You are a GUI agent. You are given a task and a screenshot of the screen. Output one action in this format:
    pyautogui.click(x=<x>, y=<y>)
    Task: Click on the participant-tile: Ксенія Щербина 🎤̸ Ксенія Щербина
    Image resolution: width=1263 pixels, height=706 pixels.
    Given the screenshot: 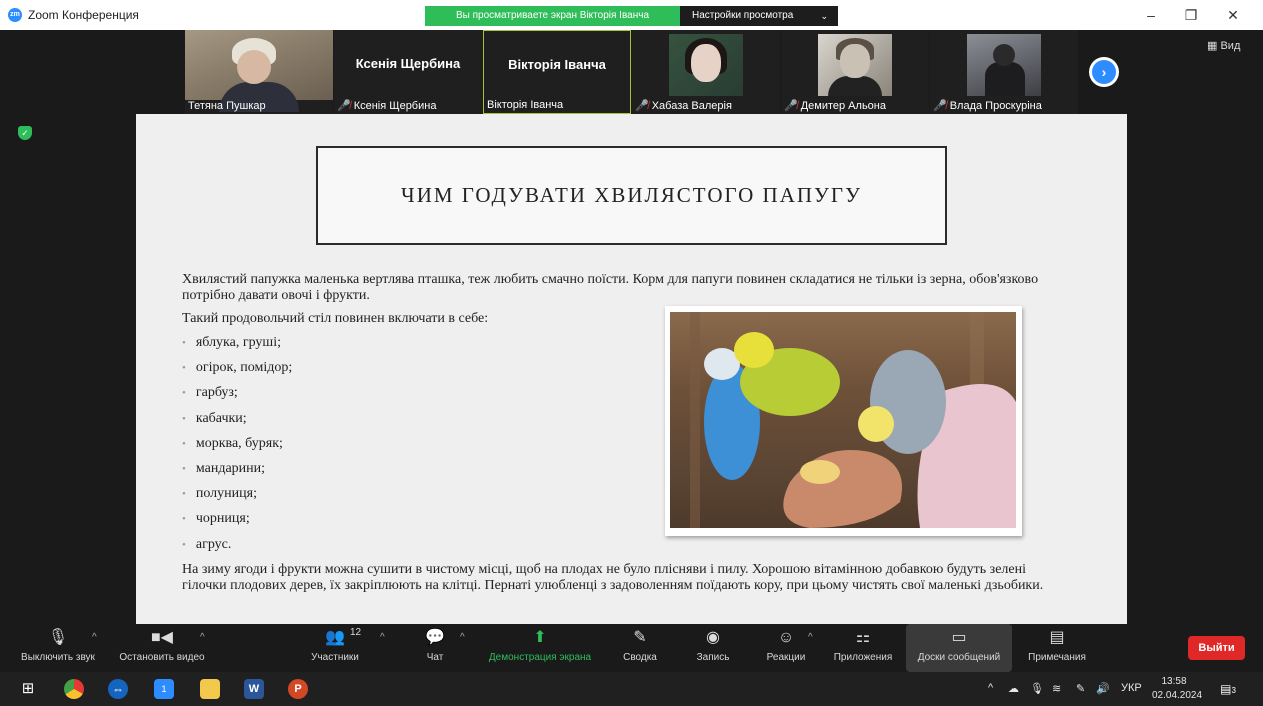 What is the action you would take?
    pyautogui.click(x=408, y=72)
    